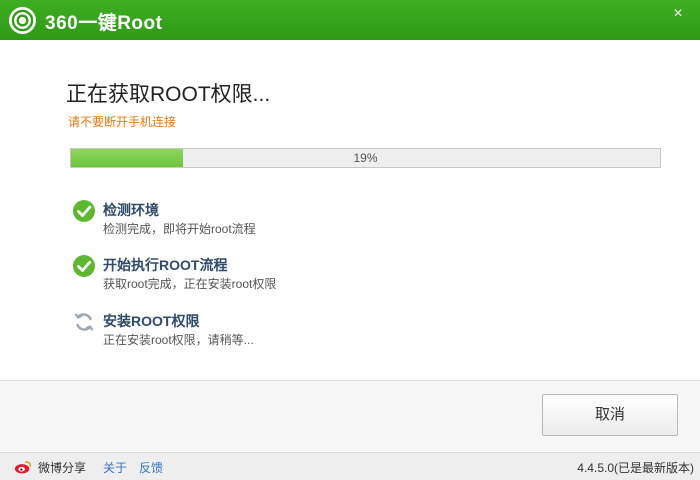 The height and width of the screenshot is (480, 700). What do you see at coordinates (62, 467) in the screenshot?
I see `weibo-share-link: 微博分享` at bounding box center [62, 467].